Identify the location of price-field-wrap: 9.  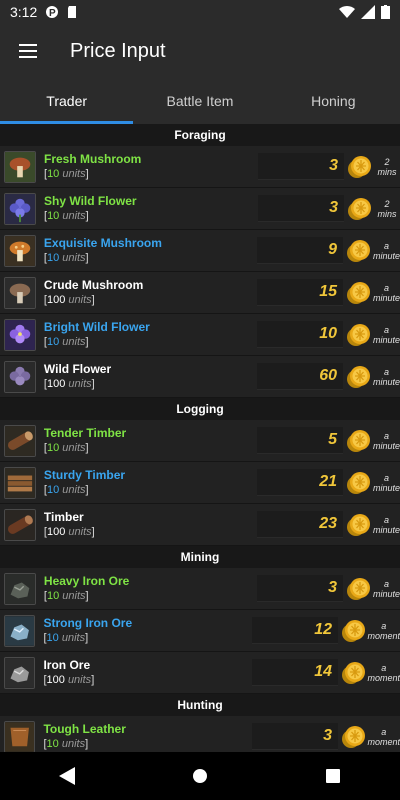
(293, 250).